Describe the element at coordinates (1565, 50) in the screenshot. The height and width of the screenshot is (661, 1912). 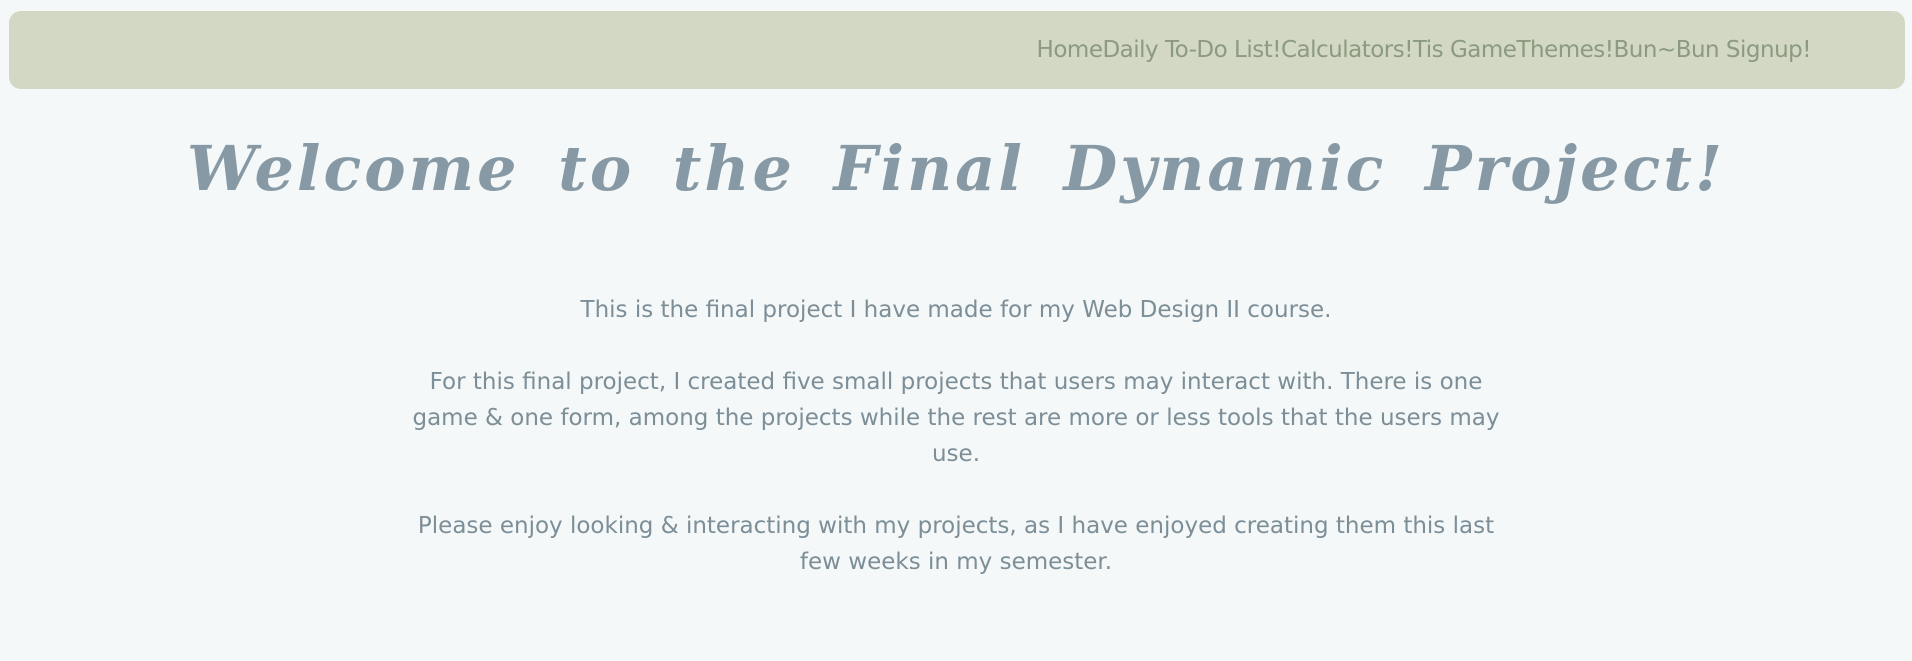
I see `nav-link-themes: Themes!` at that location.